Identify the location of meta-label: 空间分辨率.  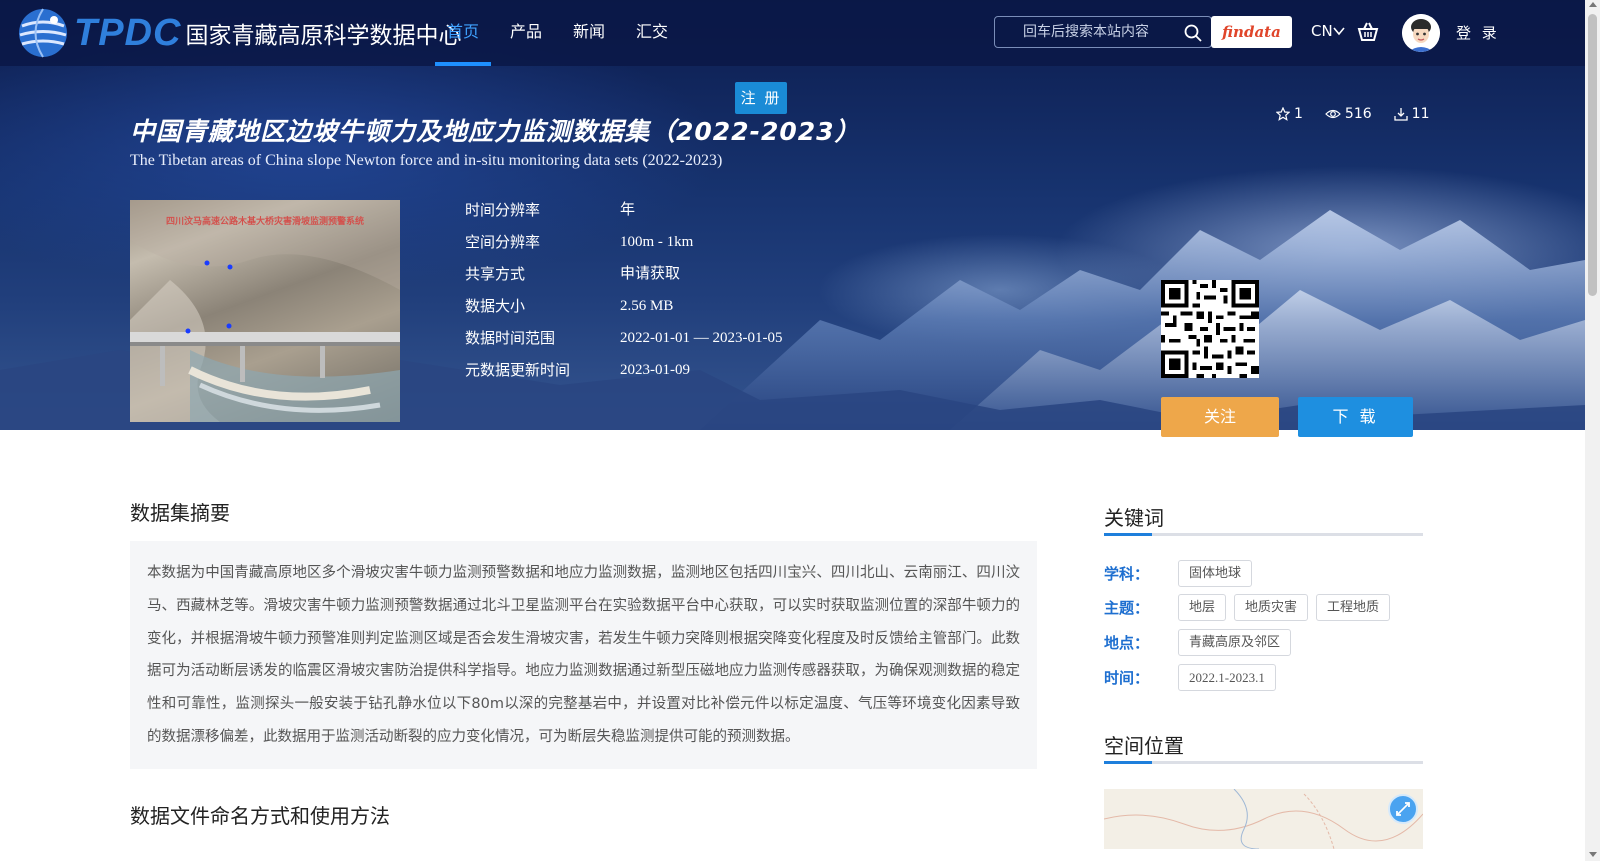
(503, 242).